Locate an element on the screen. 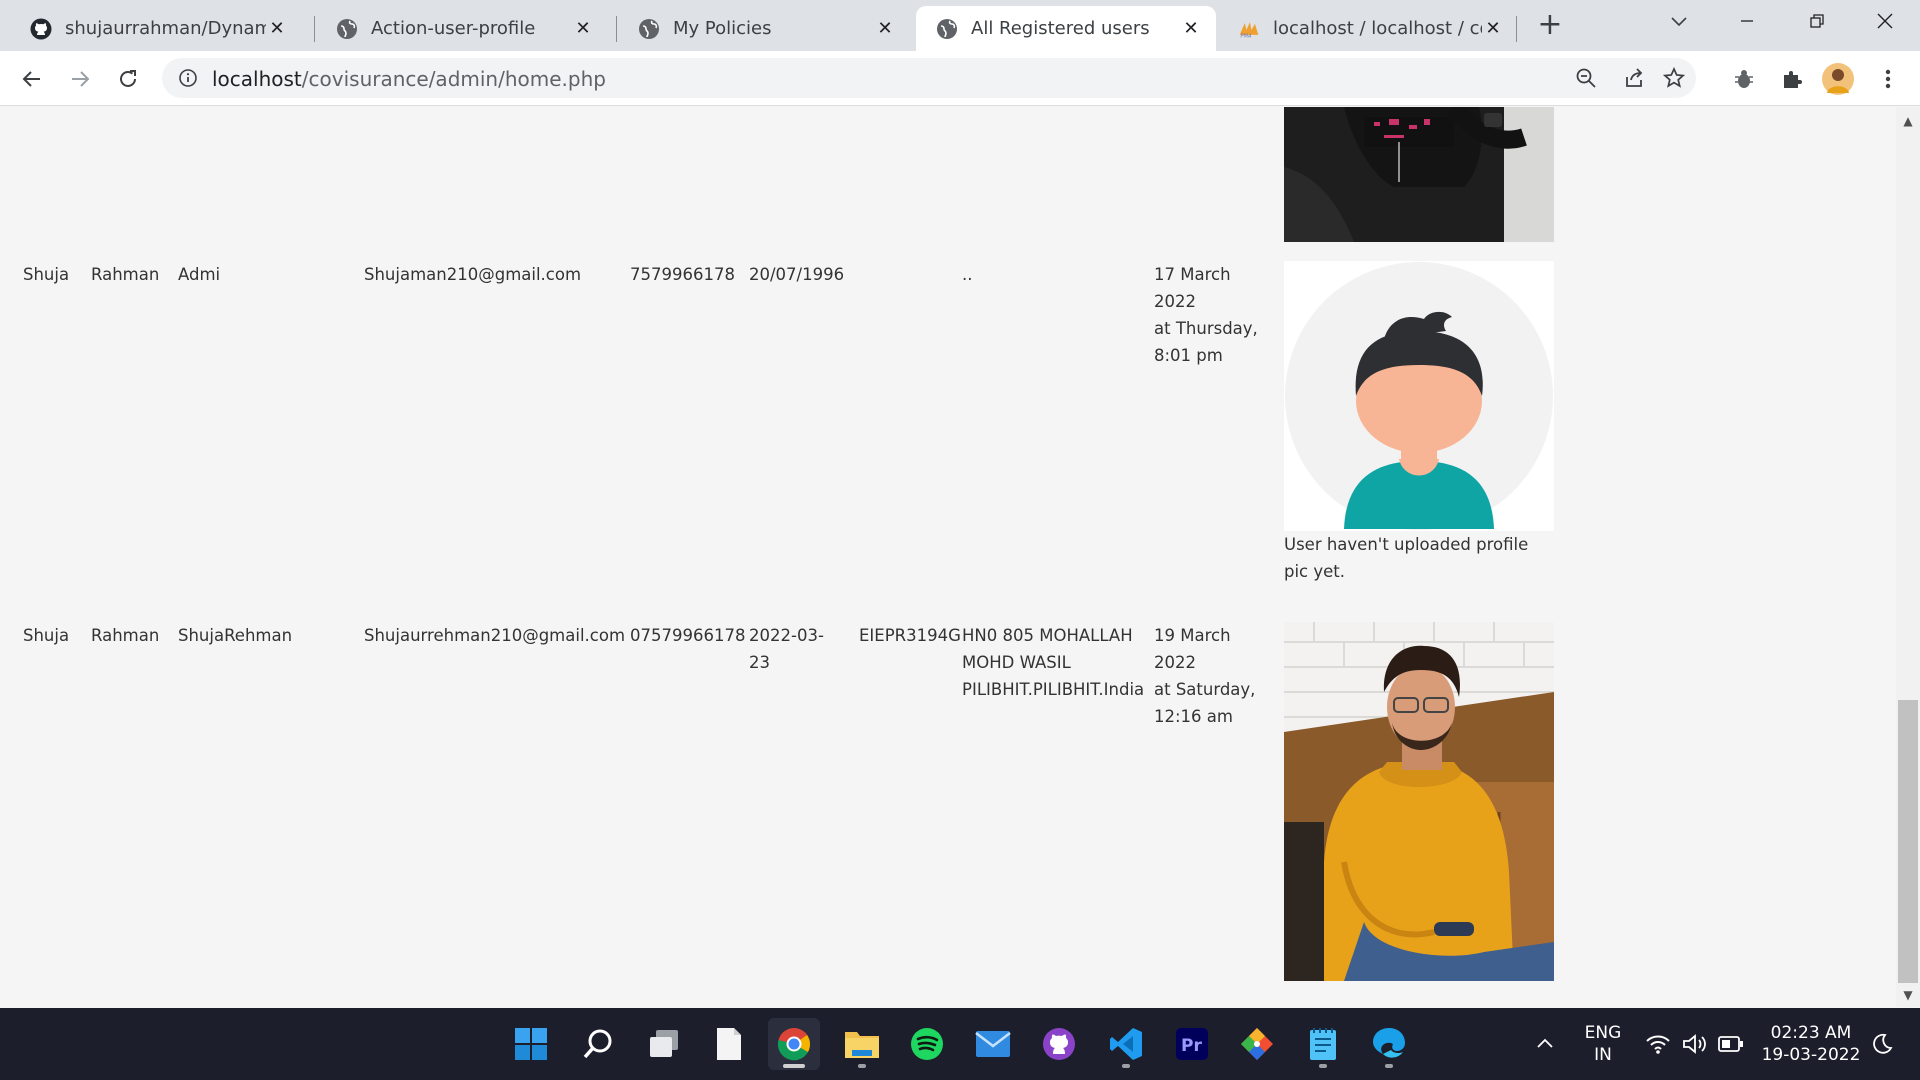 The height and width of the screenshot is (1080, 1920). reload-button is located at coordinates (128, 79).